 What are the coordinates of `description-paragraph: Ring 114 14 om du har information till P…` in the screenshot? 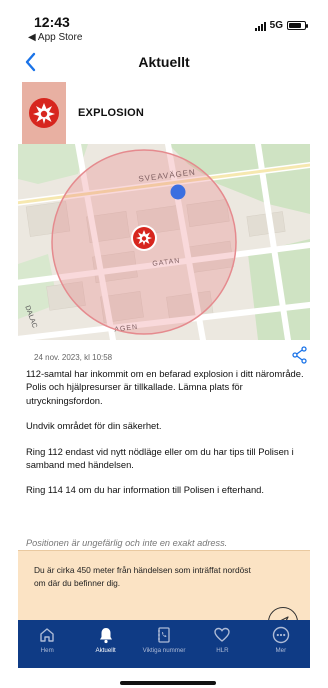 It's located at (145, 490).